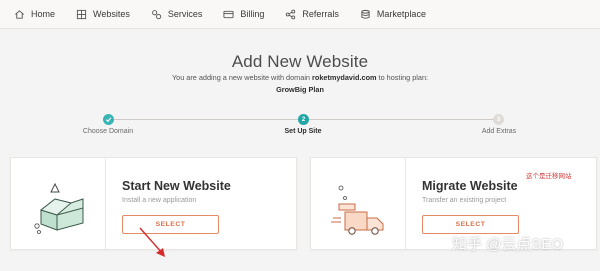 The width and height of the screenshot is (600, 271). I want to click on domain-name: roketmydavid.com, so click(344, 77).